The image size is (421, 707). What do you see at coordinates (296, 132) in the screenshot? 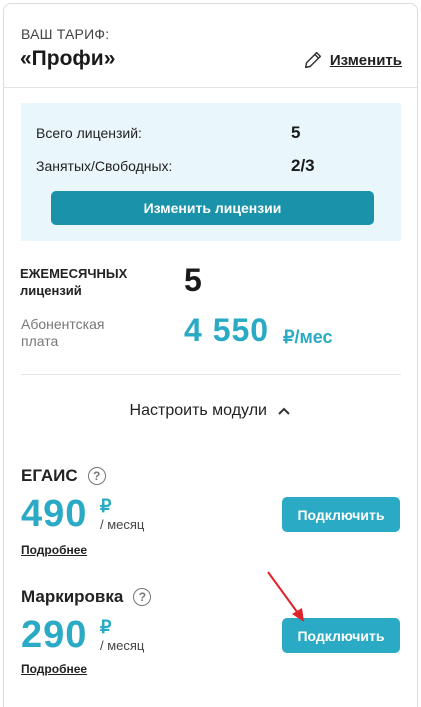
I see `total-licenses-value: 5` at bounding box center [296, 132].